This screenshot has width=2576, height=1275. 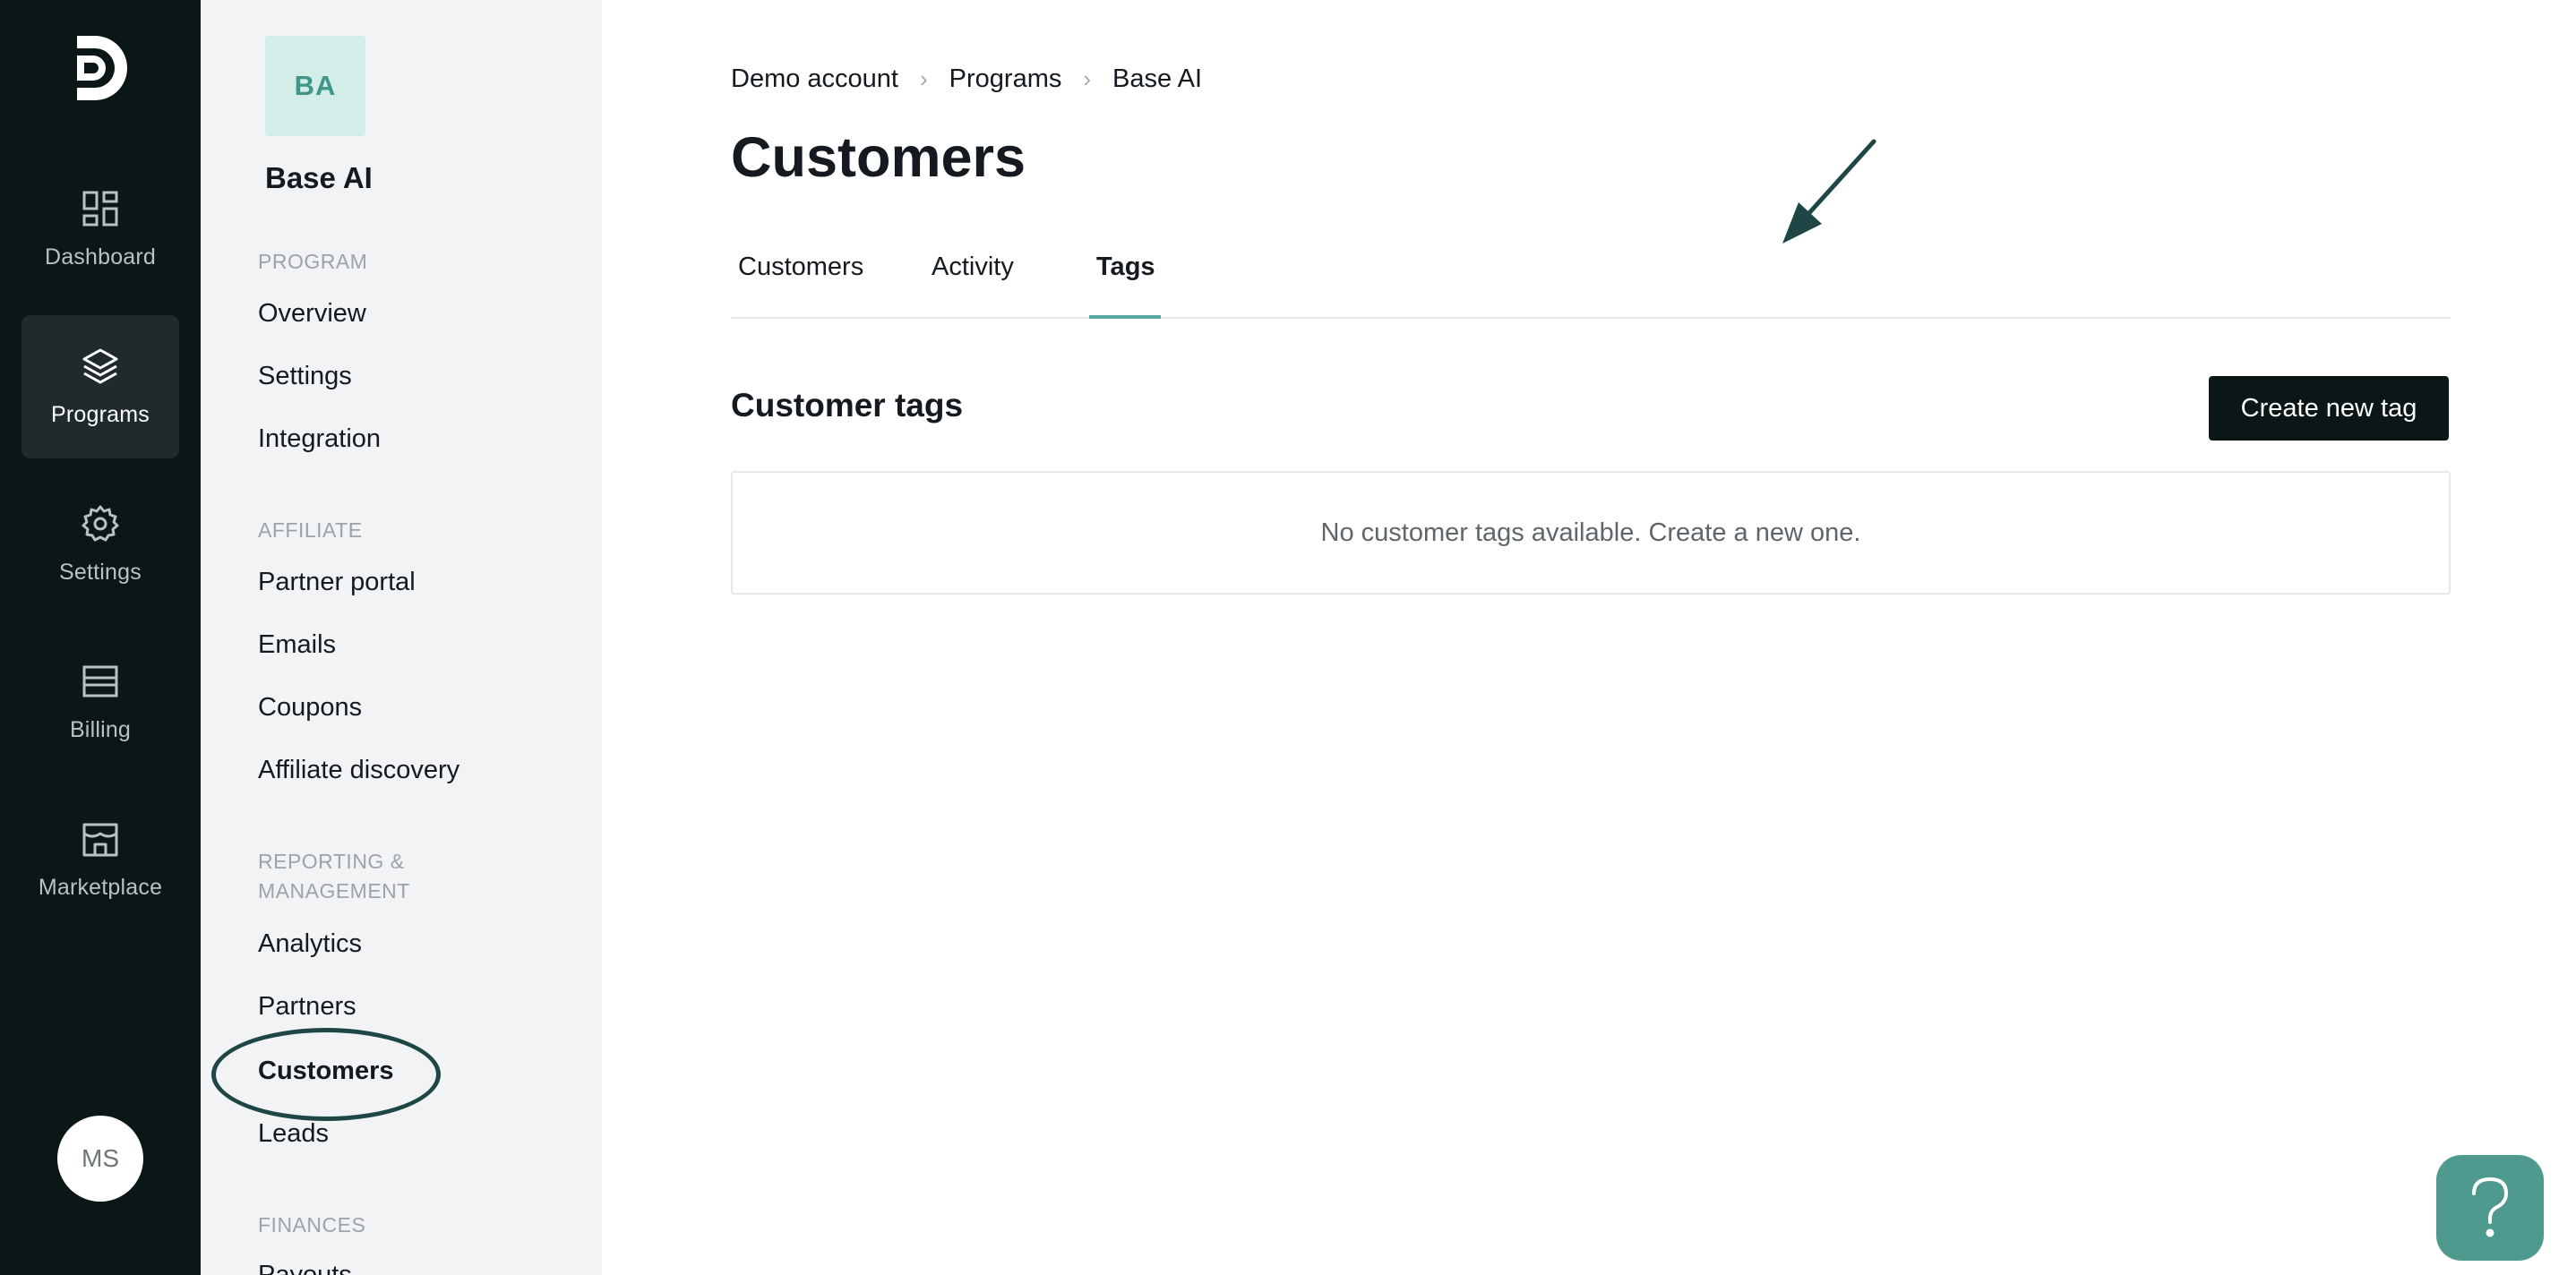 What do you see at coordinates (100, 523) in the screenshot?
I see `gear-icon` at bounding box center [100, 523].